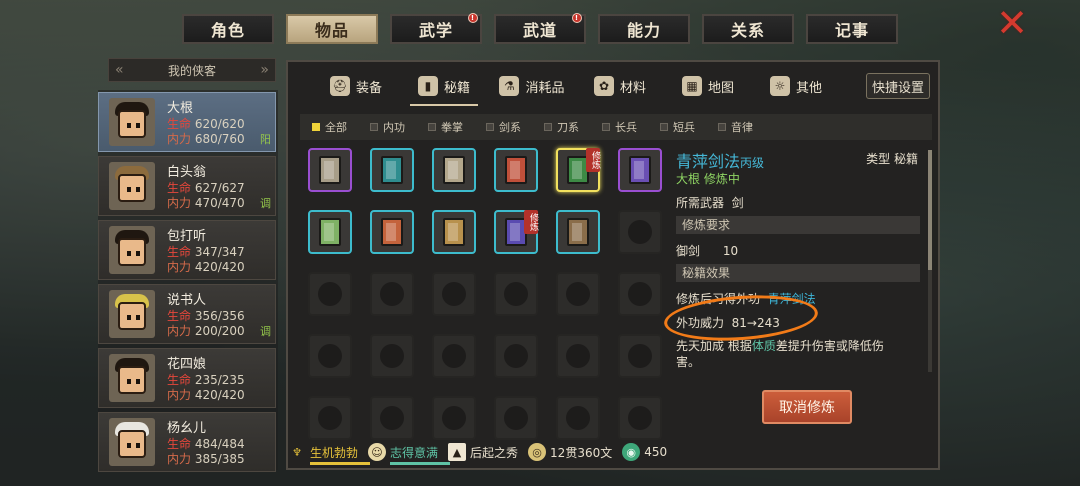  What do you see at coordinates (187, 172) in the screenshot?
I see `member-name: 白头翁` at bounding box center [187, 172].